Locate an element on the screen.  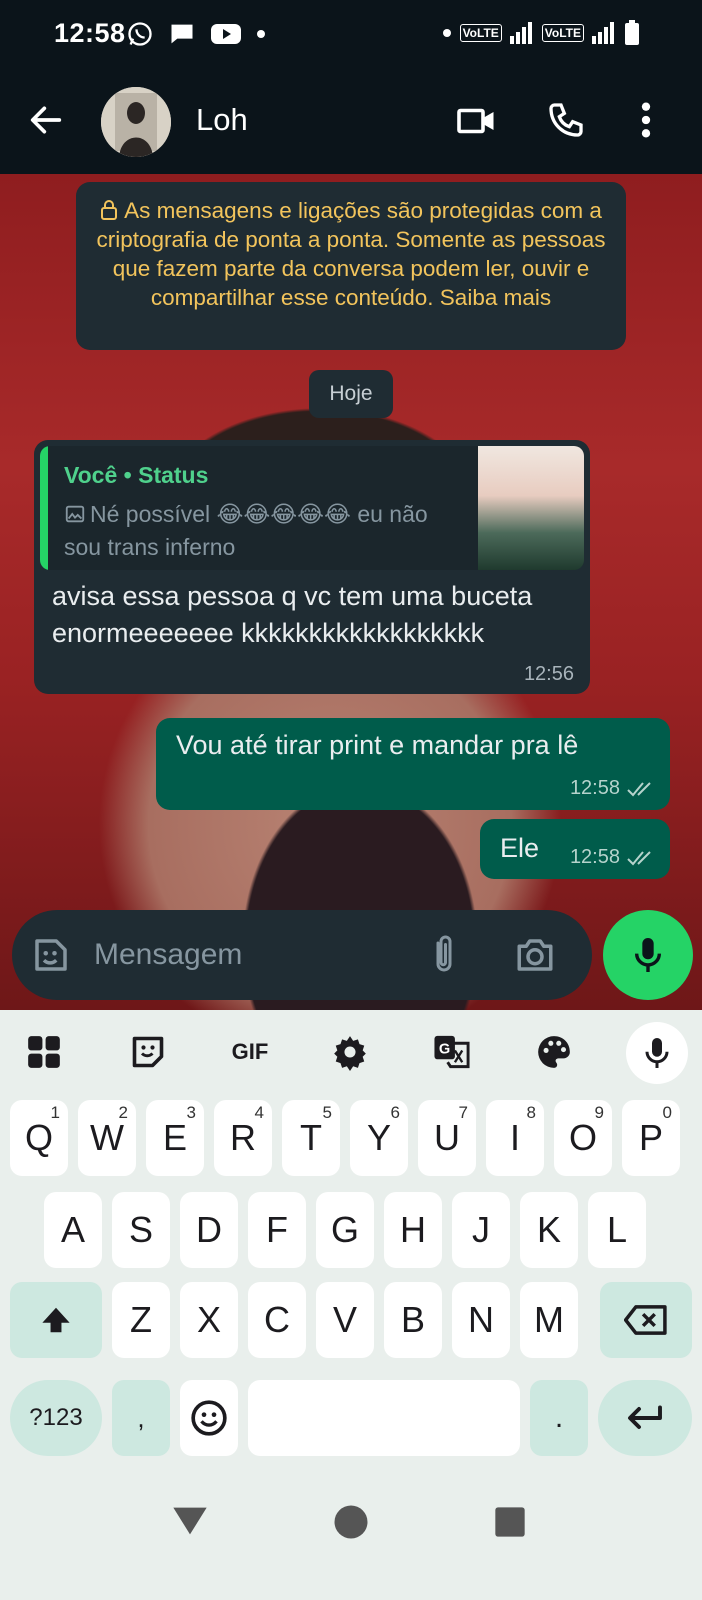
key-label: P is located at coordinates (650, 1137).